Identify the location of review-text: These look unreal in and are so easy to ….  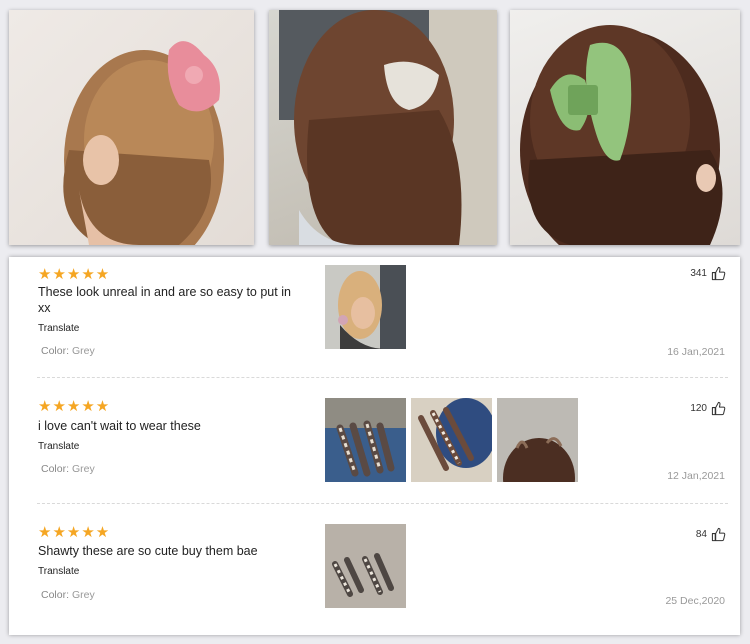
(164, 300).